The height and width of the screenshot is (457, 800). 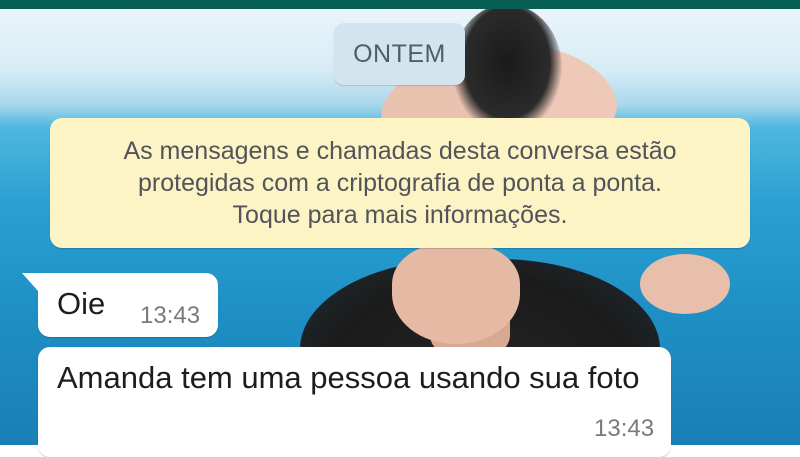 I want to click on message-text: Oie, so click(x=81, y=303).